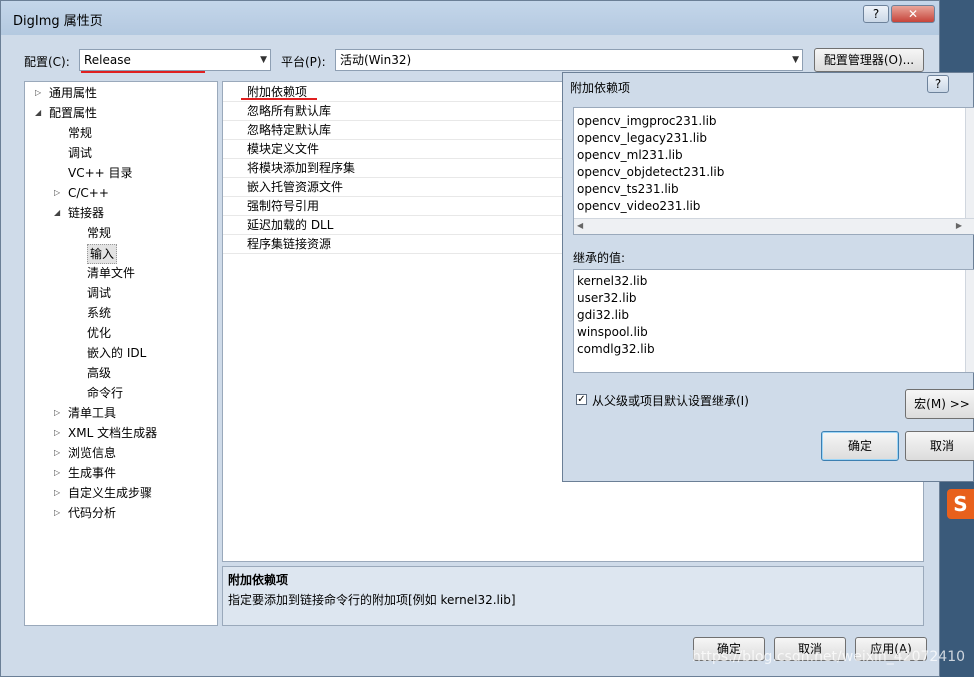 This screenshot has width=974, height=677. Describe the element at coordinates (283, 149) in the screenshot. I see `property-name: 模块定义文件` at that location.